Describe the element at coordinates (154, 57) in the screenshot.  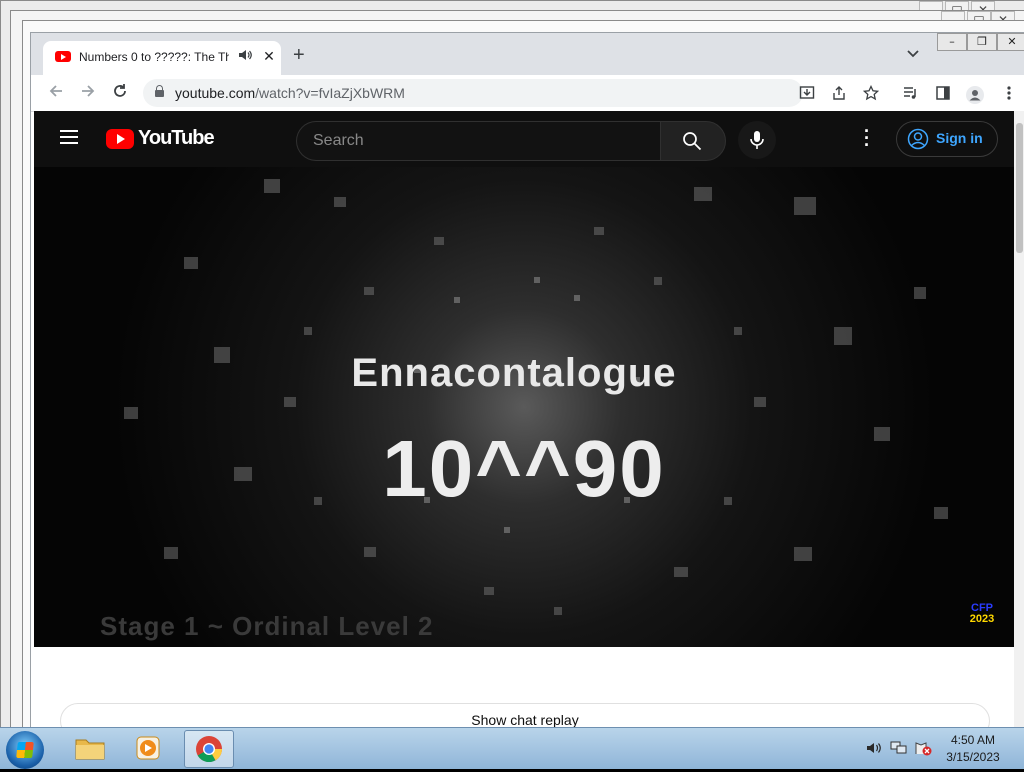
I see `tab-title: Numbers 0 to ?????: The Thi` at that location.